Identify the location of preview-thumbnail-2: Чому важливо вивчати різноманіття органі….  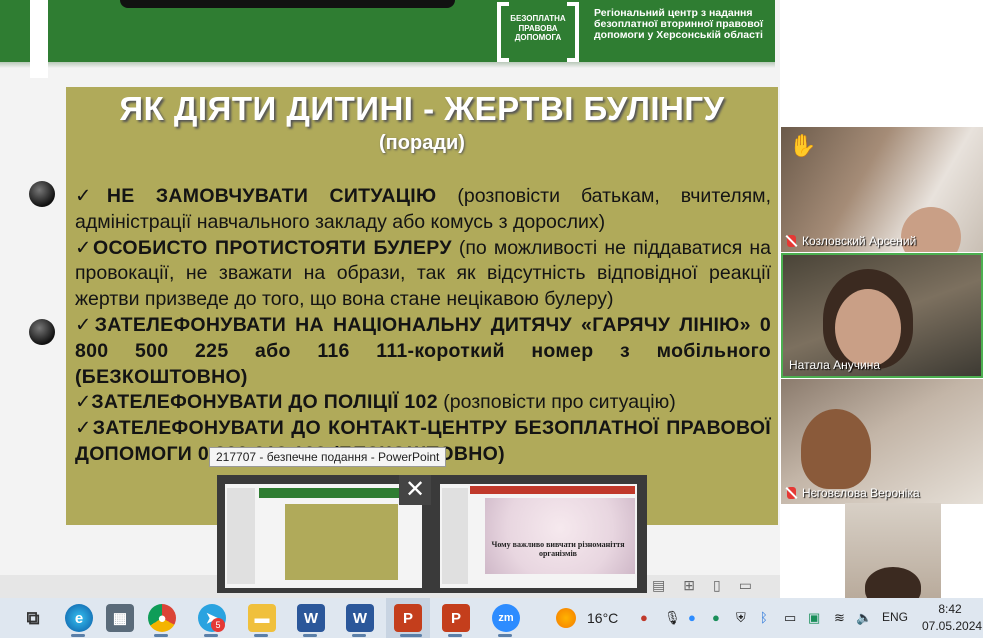
(538, 536).